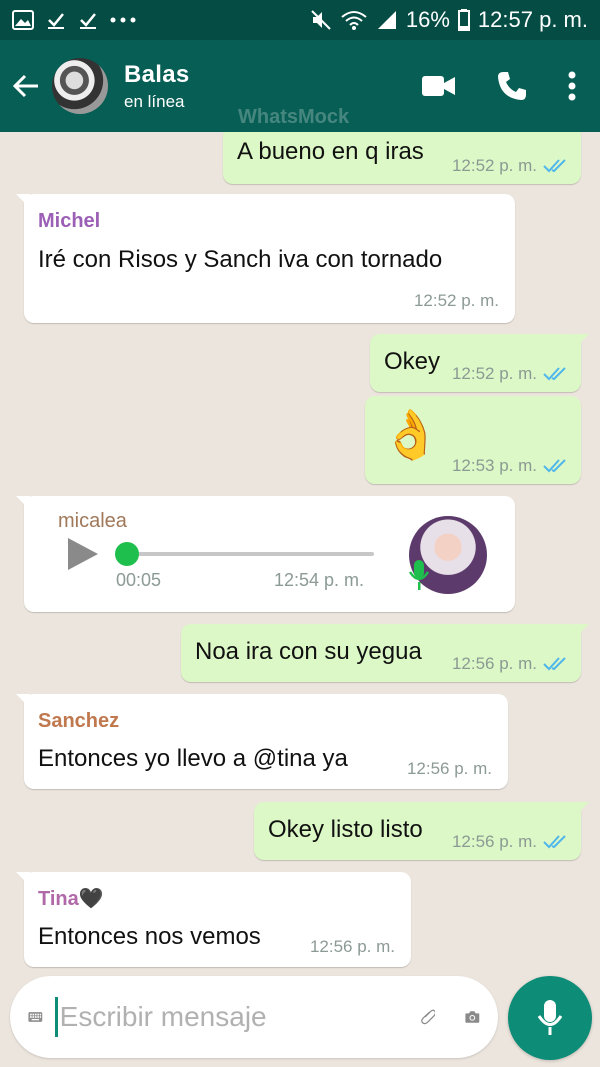  Describe the element at coordinates (123, 20) in the screenshot. I see `more-notifications-icon` at that location.